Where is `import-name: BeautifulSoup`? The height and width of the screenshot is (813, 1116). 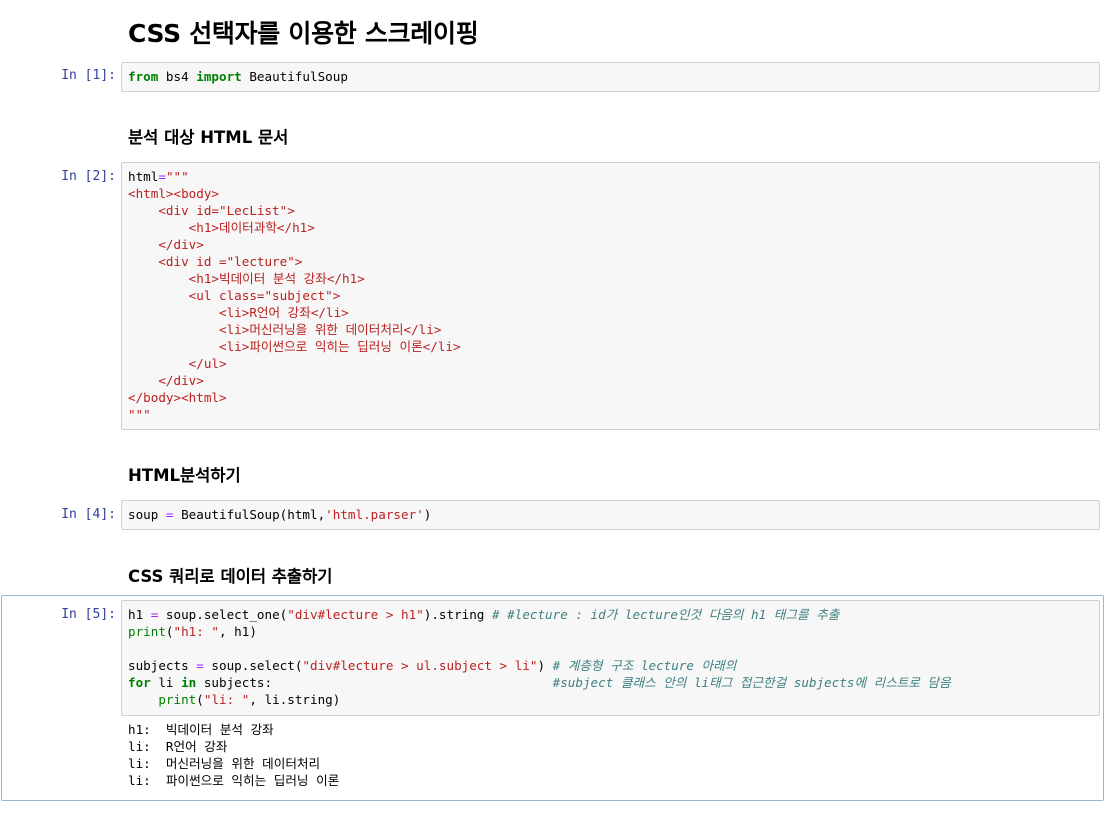
import-name: BeautifulSoup is located at coordinates (294, 76).